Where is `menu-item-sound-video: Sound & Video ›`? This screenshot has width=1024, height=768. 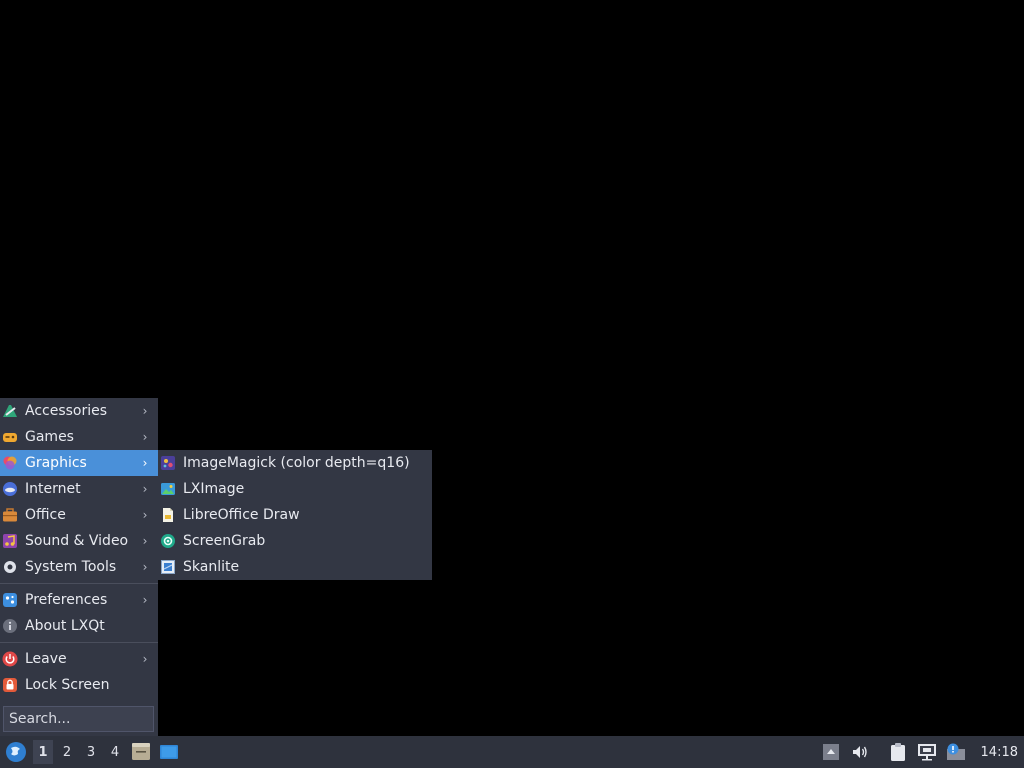
menu-item-sound-video: Sound & Video › is located at coordinates (79, 541).